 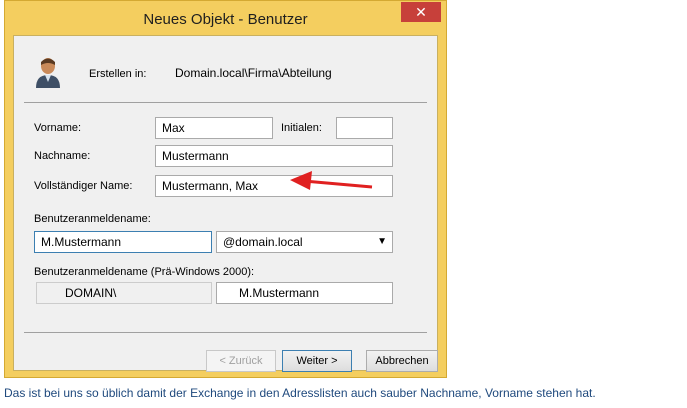 What do you see at coordinates (253, 73) in the screenshot?
I see `create-in-path: Domain.local\Firma\Abteilung` at bounding box center [253, 73].